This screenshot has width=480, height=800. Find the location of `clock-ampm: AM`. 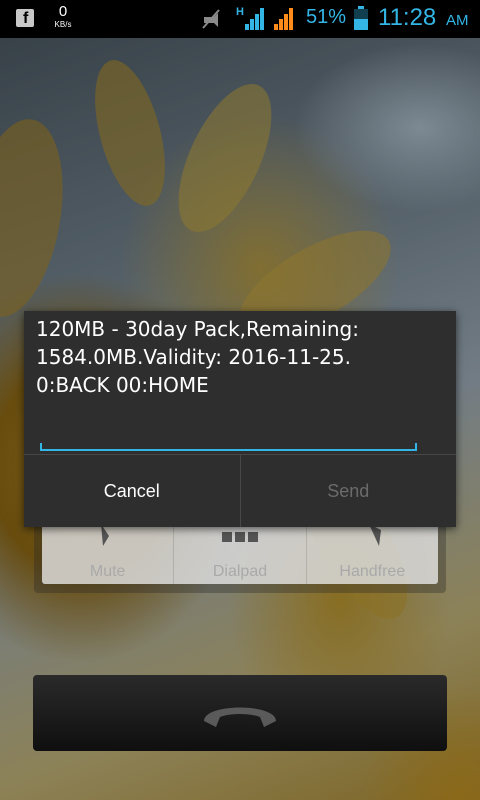

clock-ampm: AM is located at coordinates (457, 20).